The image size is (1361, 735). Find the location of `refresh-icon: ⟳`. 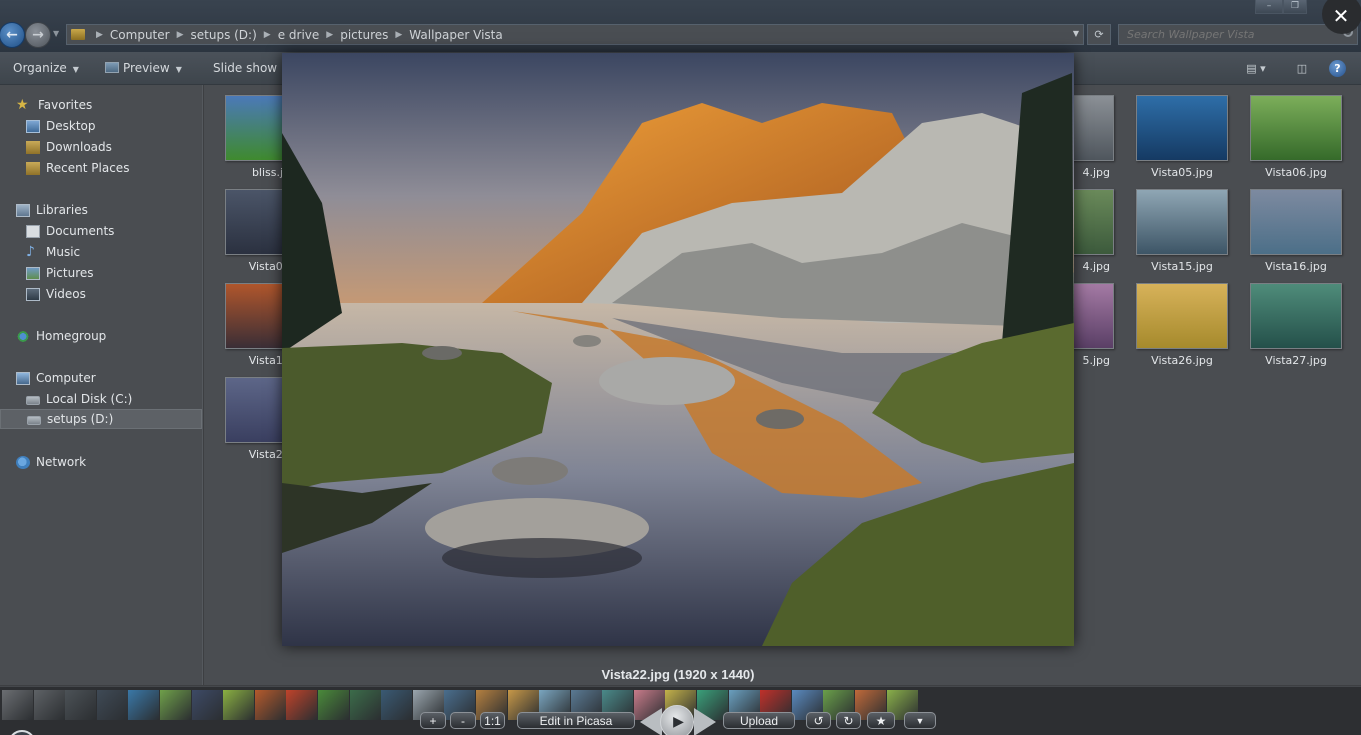

refresh-icon: ⟳ is located at coordinates (1099, 34).